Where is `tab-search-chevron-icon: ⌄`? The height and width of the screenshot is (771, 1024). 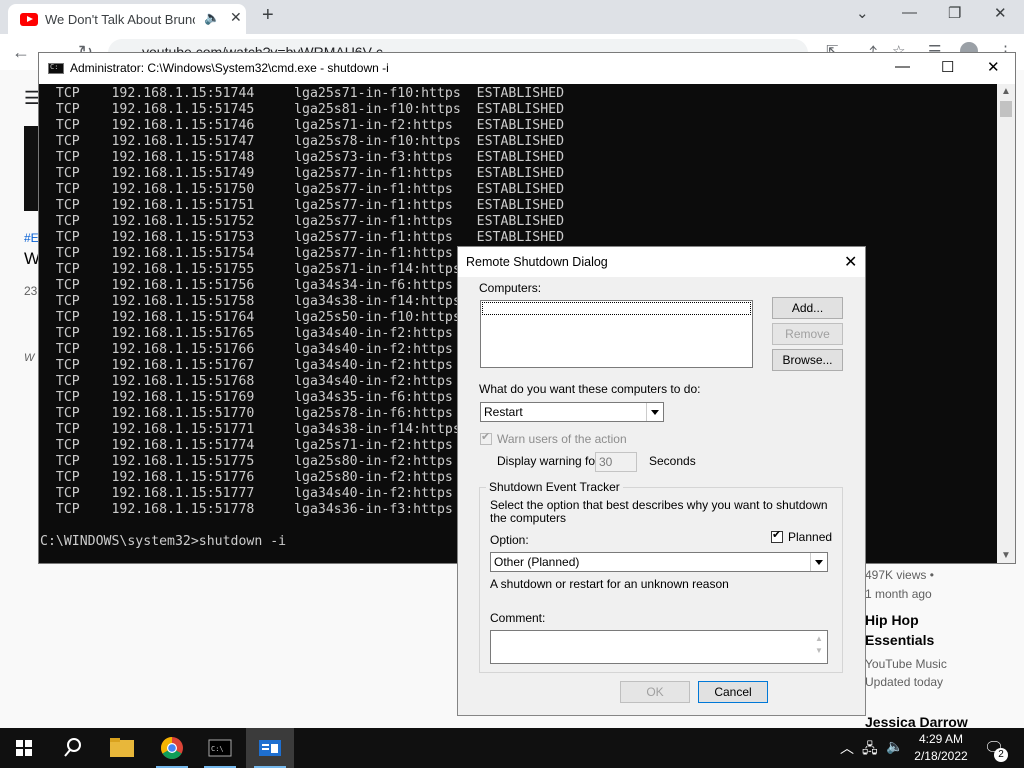 tab-search-chevron-icon: ⌄ is located at coordinates (862, 13).